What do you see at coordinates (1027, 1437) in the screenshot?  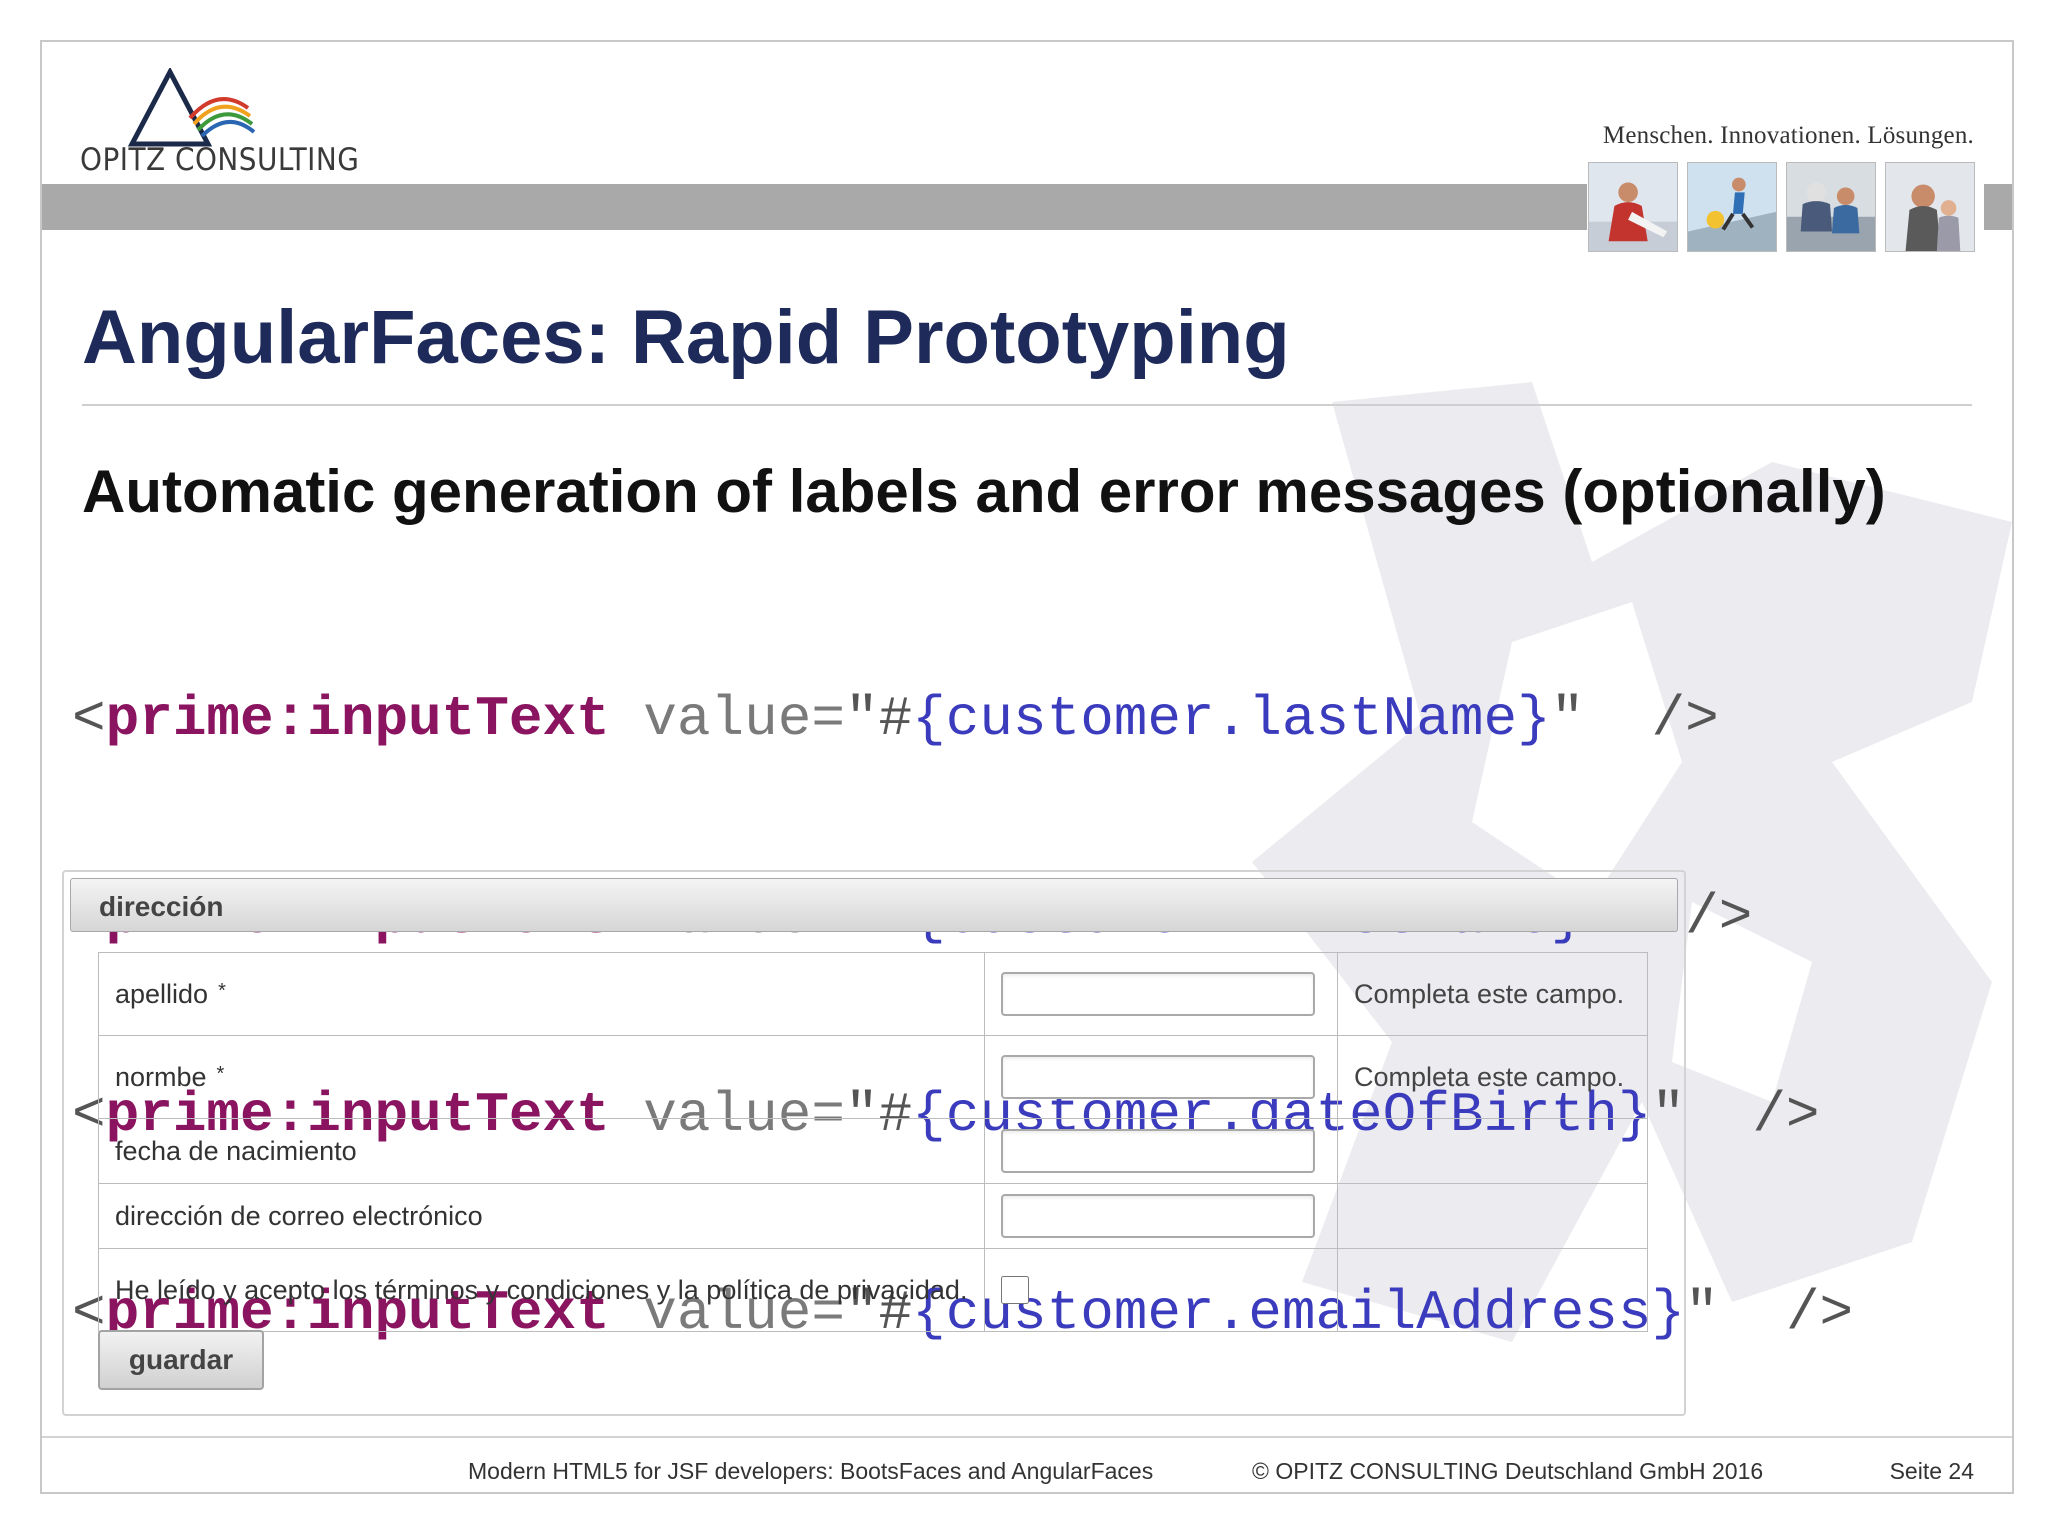 I see `footer-divider` at bounding box center [1027, 1437].